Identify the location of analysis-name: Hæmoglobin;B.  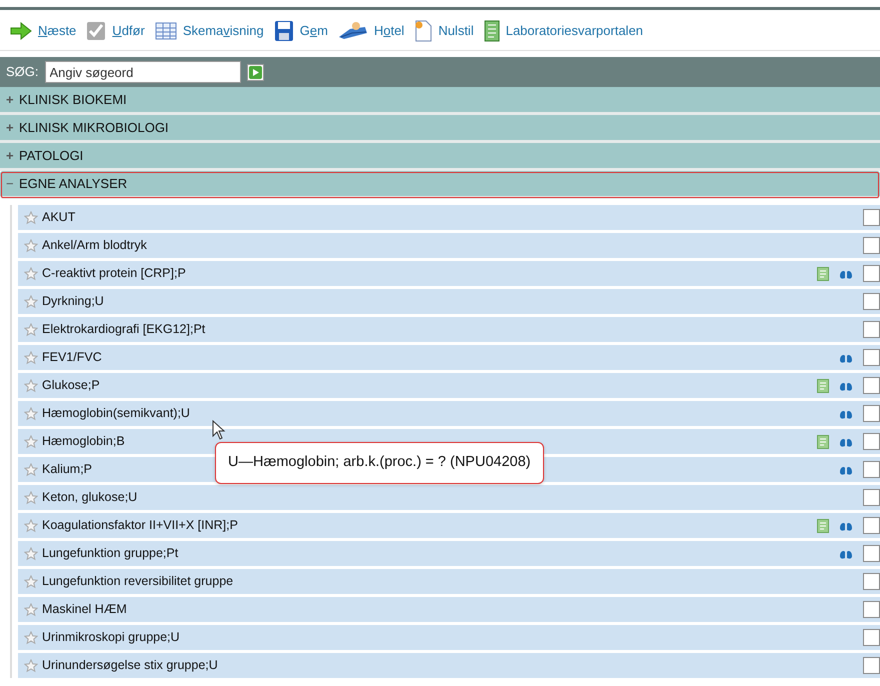
(83, 441).